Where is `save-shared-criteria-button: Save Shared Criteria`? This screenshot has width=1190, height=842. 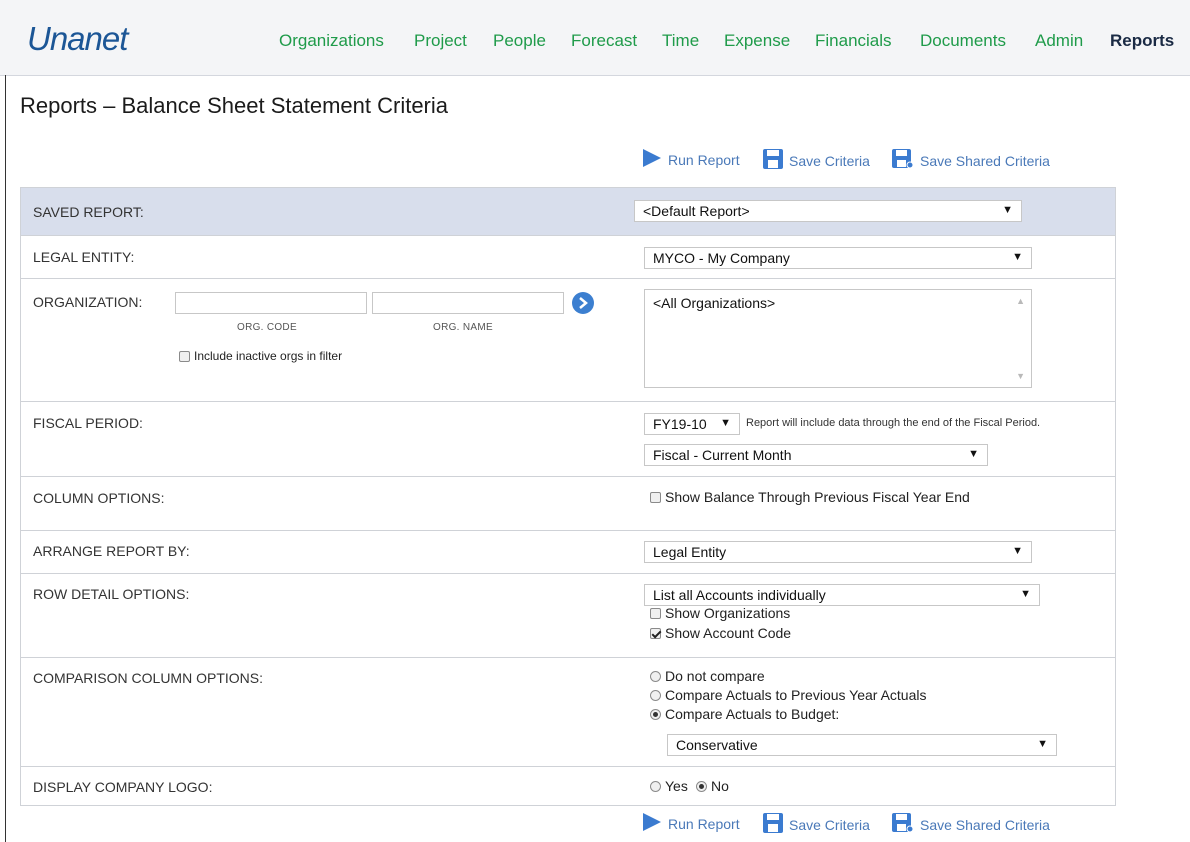 save-shared-criteria-button: Save Shared Criteria is located at coordinates (971, 160).